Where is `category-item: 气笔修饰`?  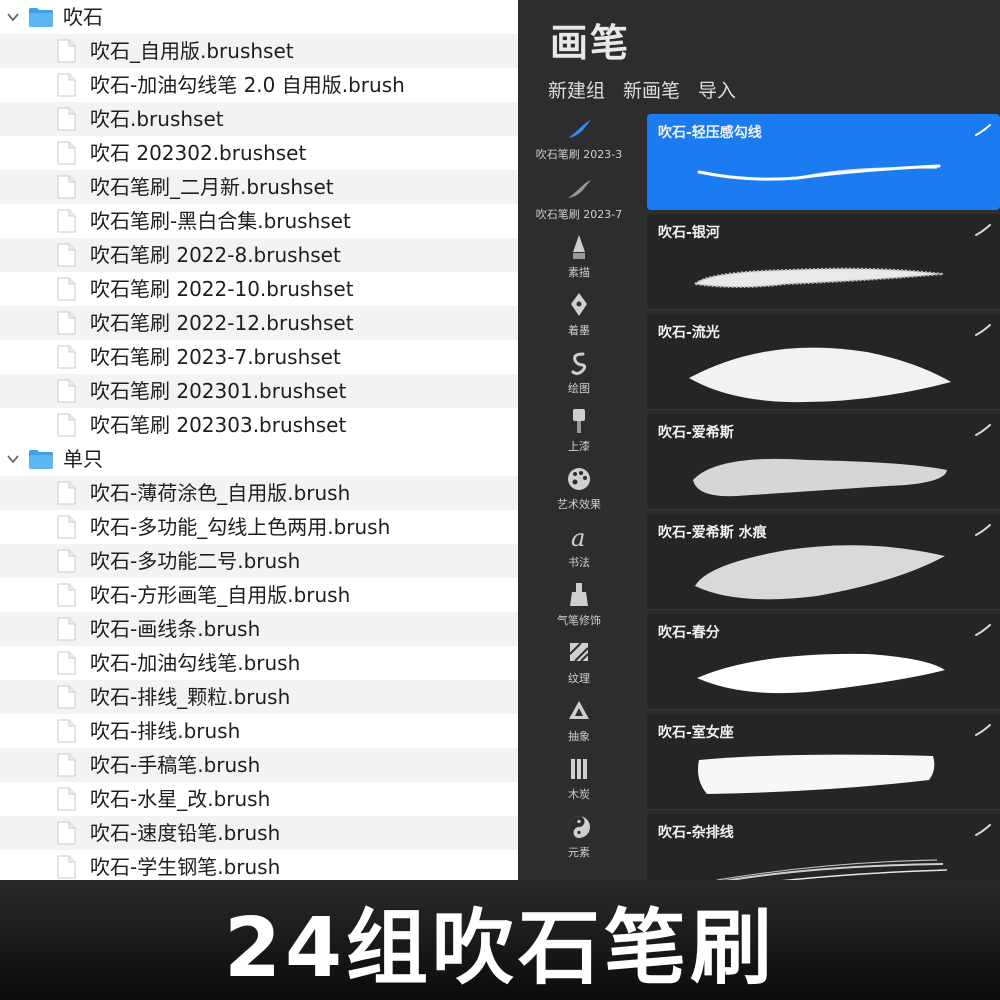
category-item: 气笔修饰 is located at coordinates (579, 611).